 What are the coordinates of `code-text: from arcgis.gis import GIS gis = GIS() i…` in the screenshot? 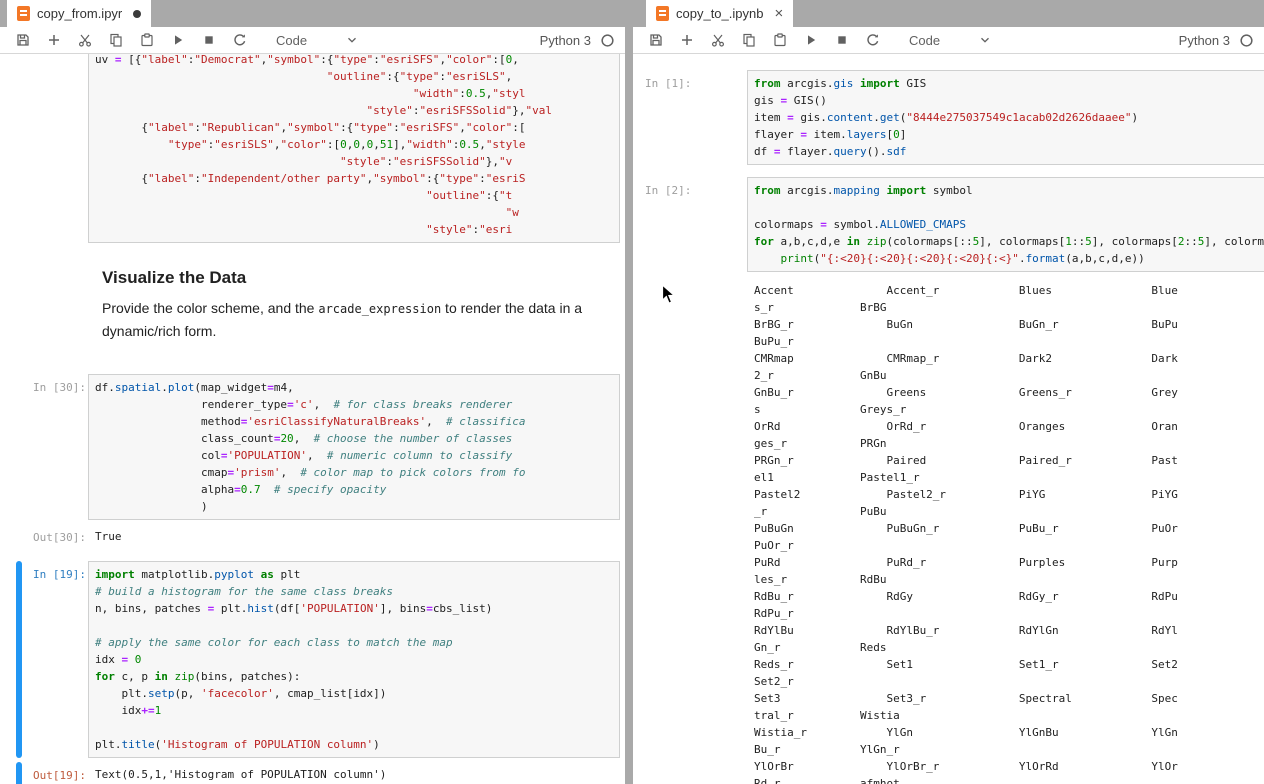 It's located at (946, 117).